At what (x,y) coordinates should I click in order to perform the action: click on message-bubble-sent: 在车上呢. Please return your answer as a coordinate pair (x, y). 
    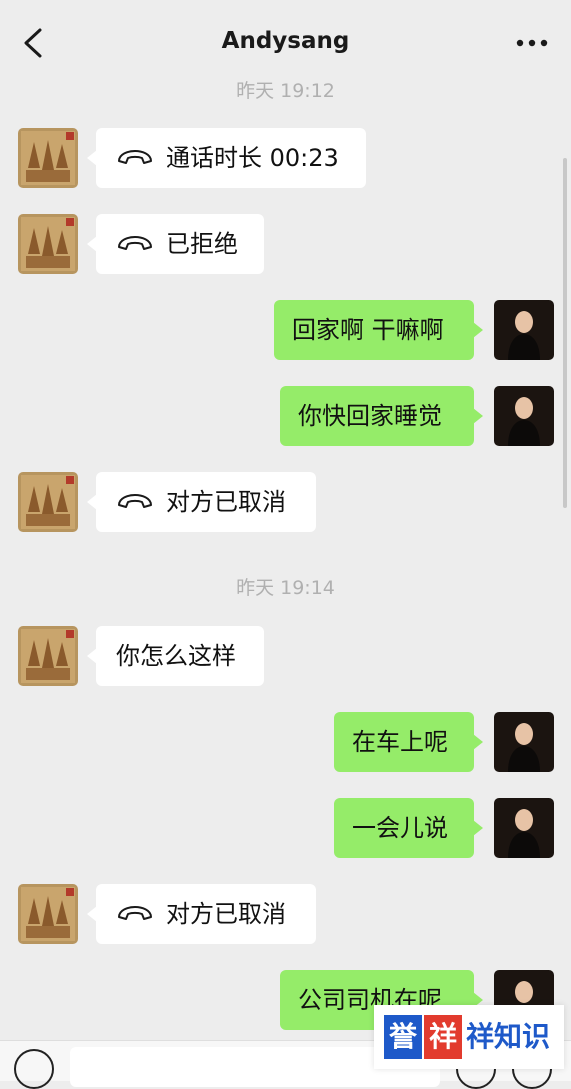
    Looking at the image, I should click on (408, 742).